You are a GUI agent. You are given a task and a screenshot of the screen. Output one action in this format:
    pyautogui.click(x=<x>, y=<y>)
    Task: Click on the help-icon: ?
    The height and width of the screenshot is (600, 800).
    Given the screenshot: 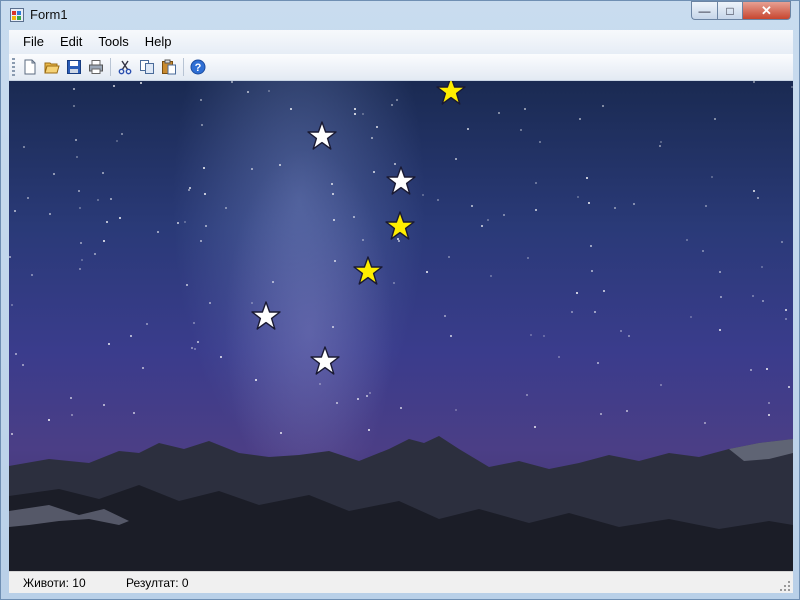 What is the action you would take?
    pyautogui.click(x=198, y=67)
    